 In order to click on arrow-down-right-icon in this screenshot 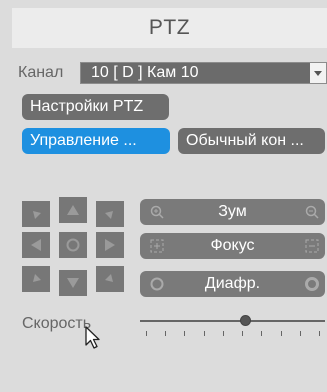, I will do `click(109, 278)`.